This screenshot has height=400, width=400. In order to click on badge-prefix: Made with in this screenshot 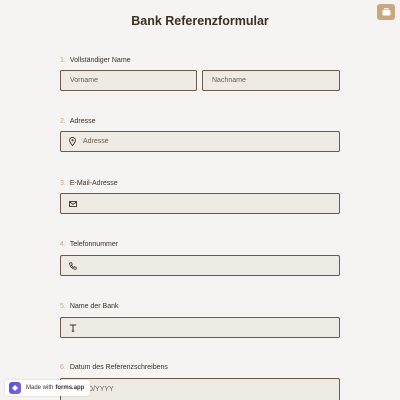, I will do `click(40, 388)`.